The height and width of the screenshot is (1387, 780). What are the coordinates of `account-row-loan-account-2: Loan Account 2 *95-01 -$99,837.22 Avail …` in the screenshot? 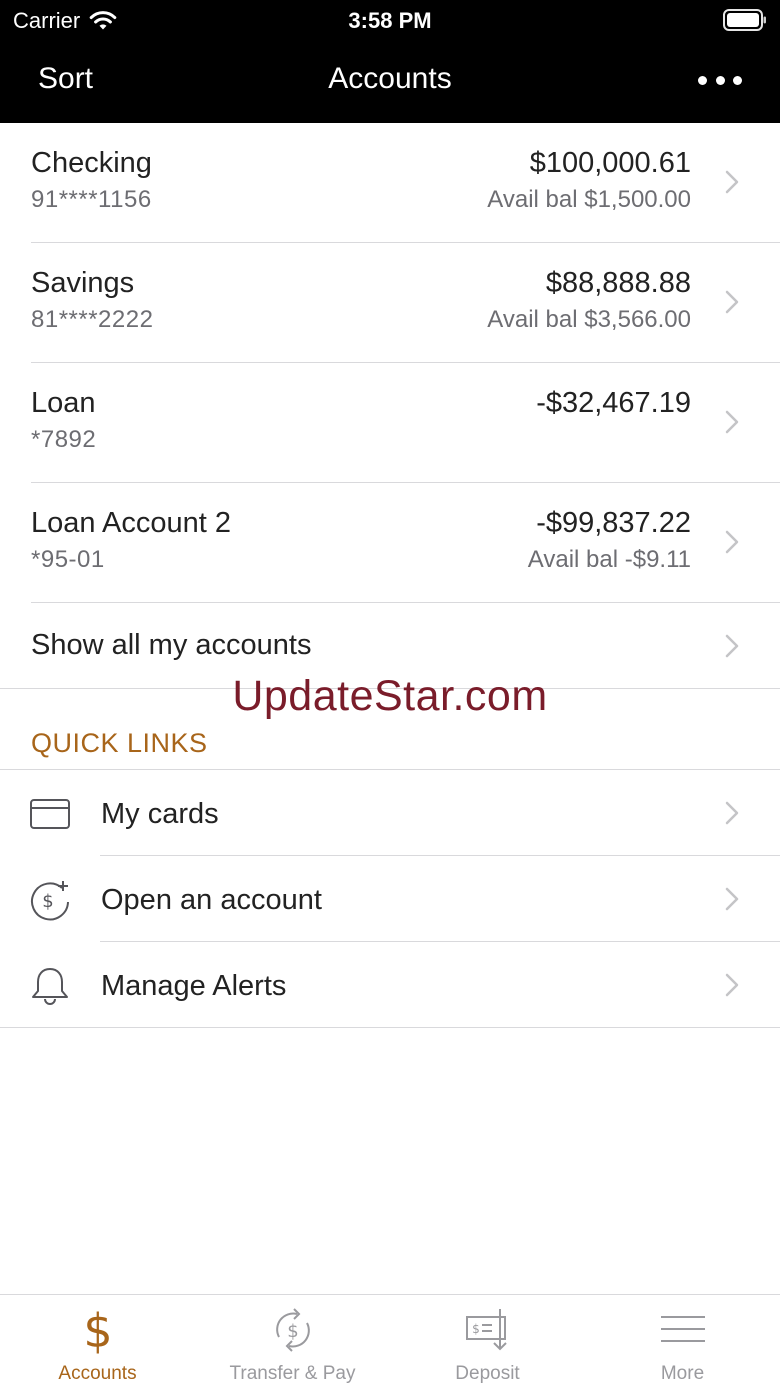 It's located at (390, 543).